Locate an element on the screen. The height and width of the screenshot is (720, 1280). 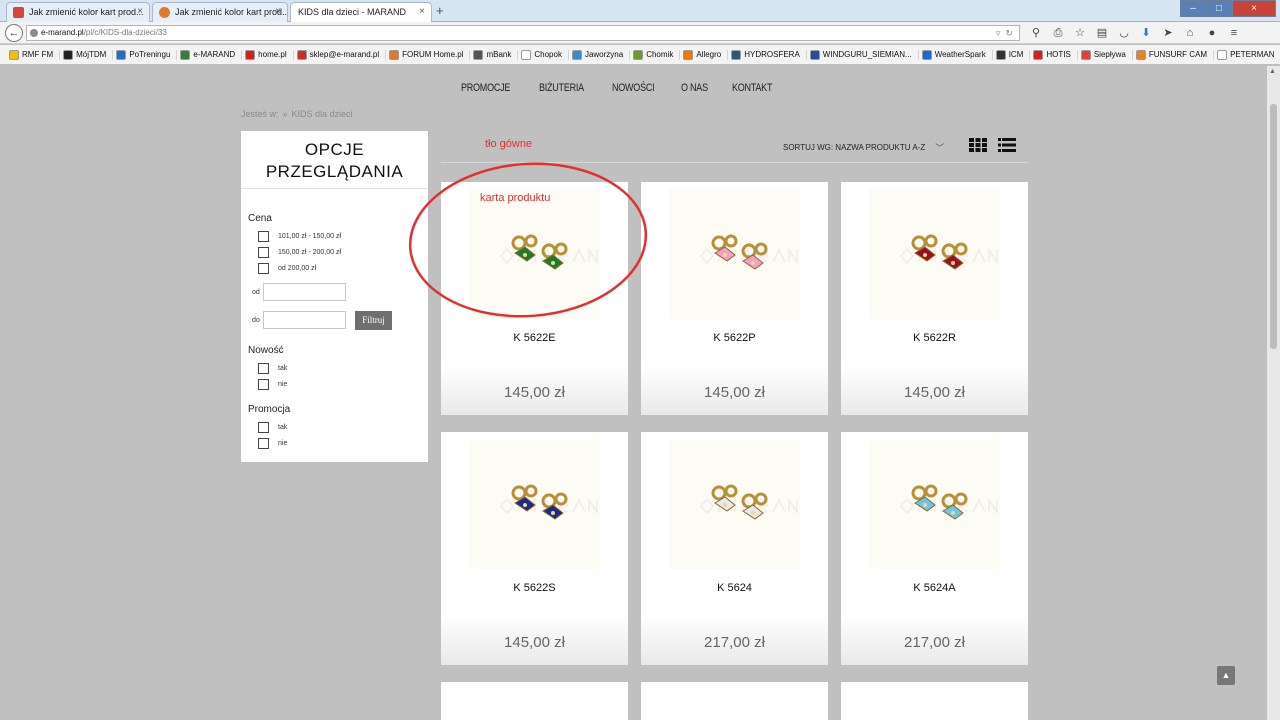
product-name: K 5622P is located at coordinates (734, 338).